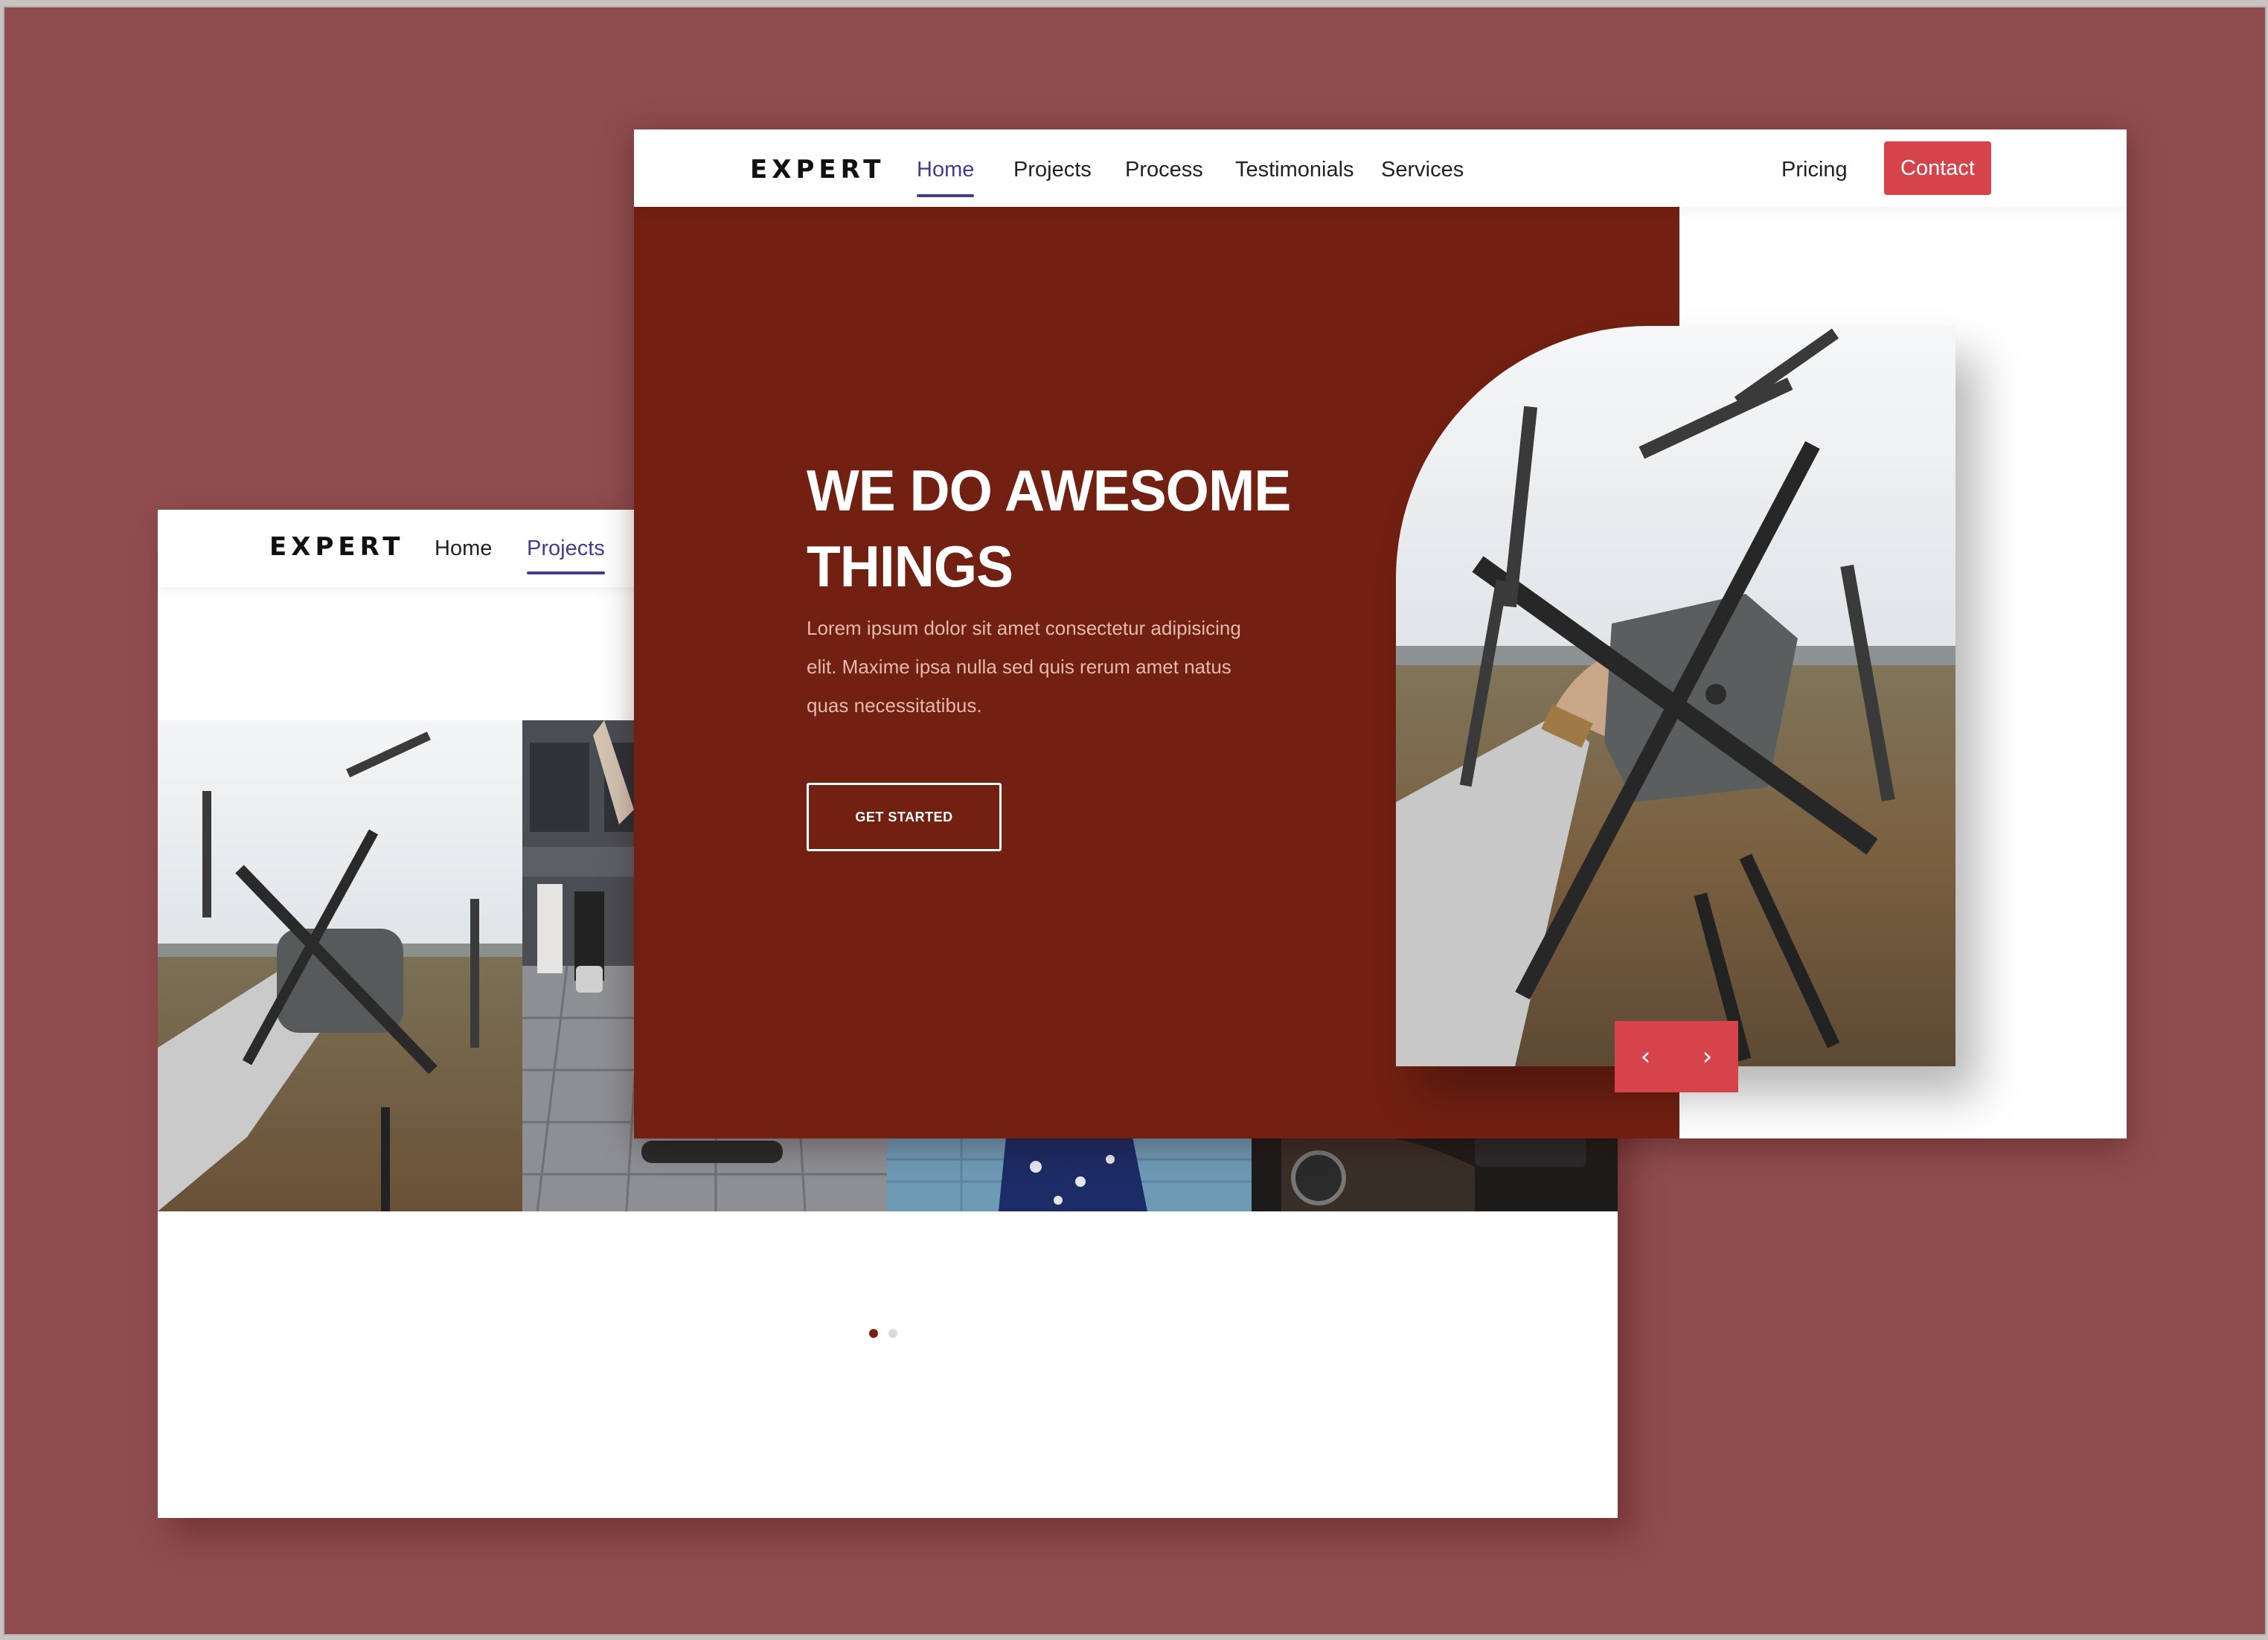 This screenshot has width=2268, height=1640. I want to click on nav-testimonials: Testimonials, so click(1294, 170).